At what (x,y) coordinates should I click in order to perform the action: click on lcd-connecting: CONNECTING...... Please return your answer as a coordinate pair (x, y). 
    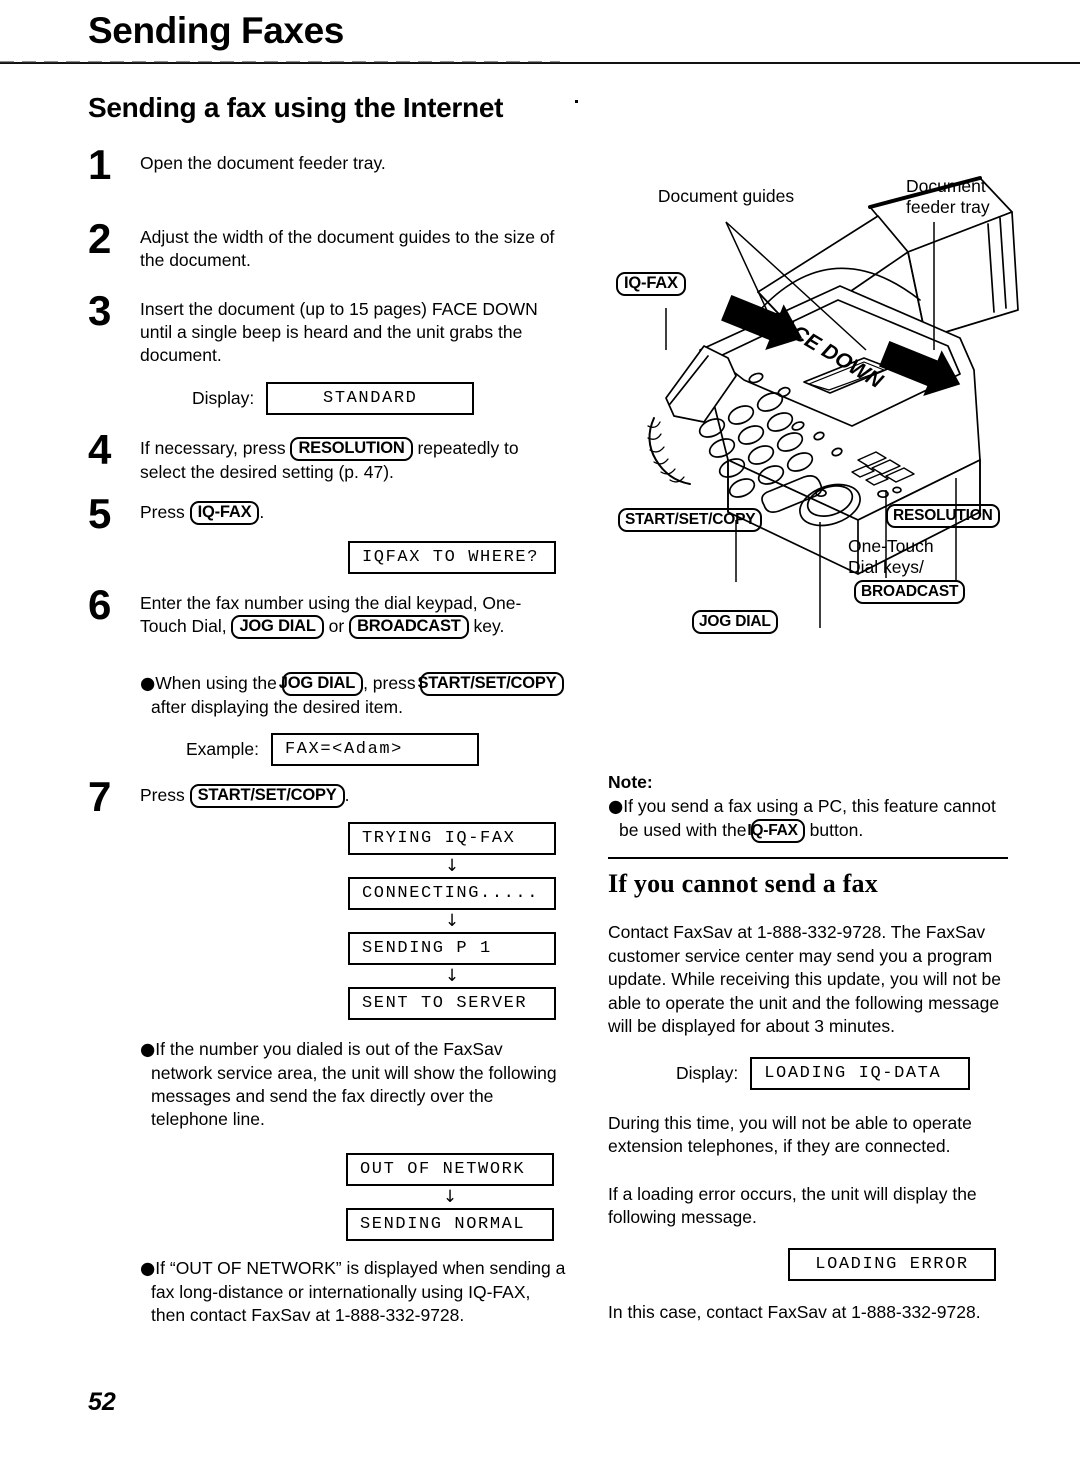
    Looking at the image, I should click on (452, 893).